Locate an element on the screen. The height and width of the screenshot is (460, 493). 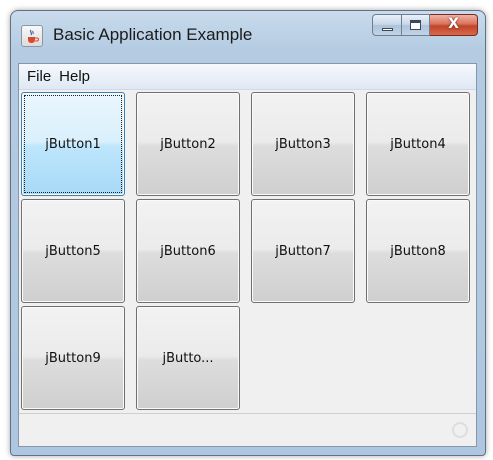
jbutton7-button: jButton7 is located at coordinates (303, 251).